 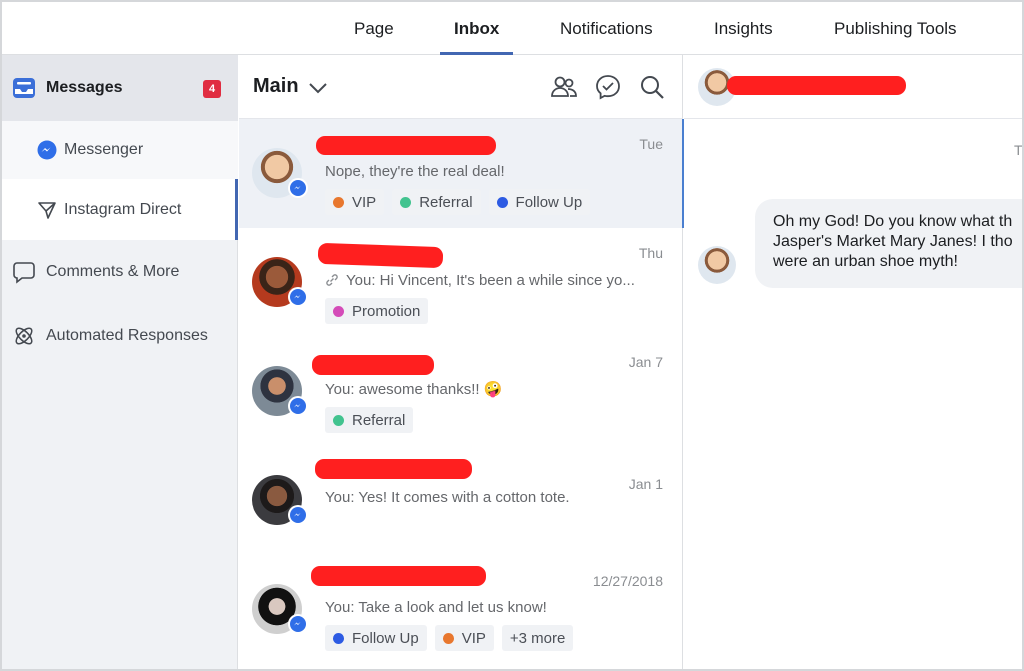 I want to click on sidebar-item-label: Instagram Direct, so click(x=123, y=209).